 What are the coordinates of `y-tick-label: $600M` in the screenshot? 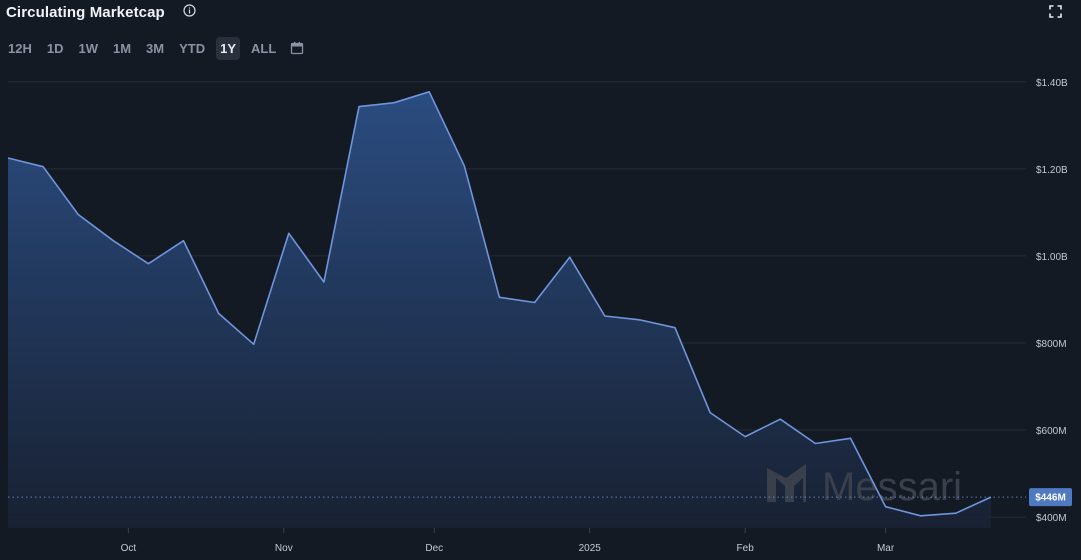 It's located at (1051, 431).